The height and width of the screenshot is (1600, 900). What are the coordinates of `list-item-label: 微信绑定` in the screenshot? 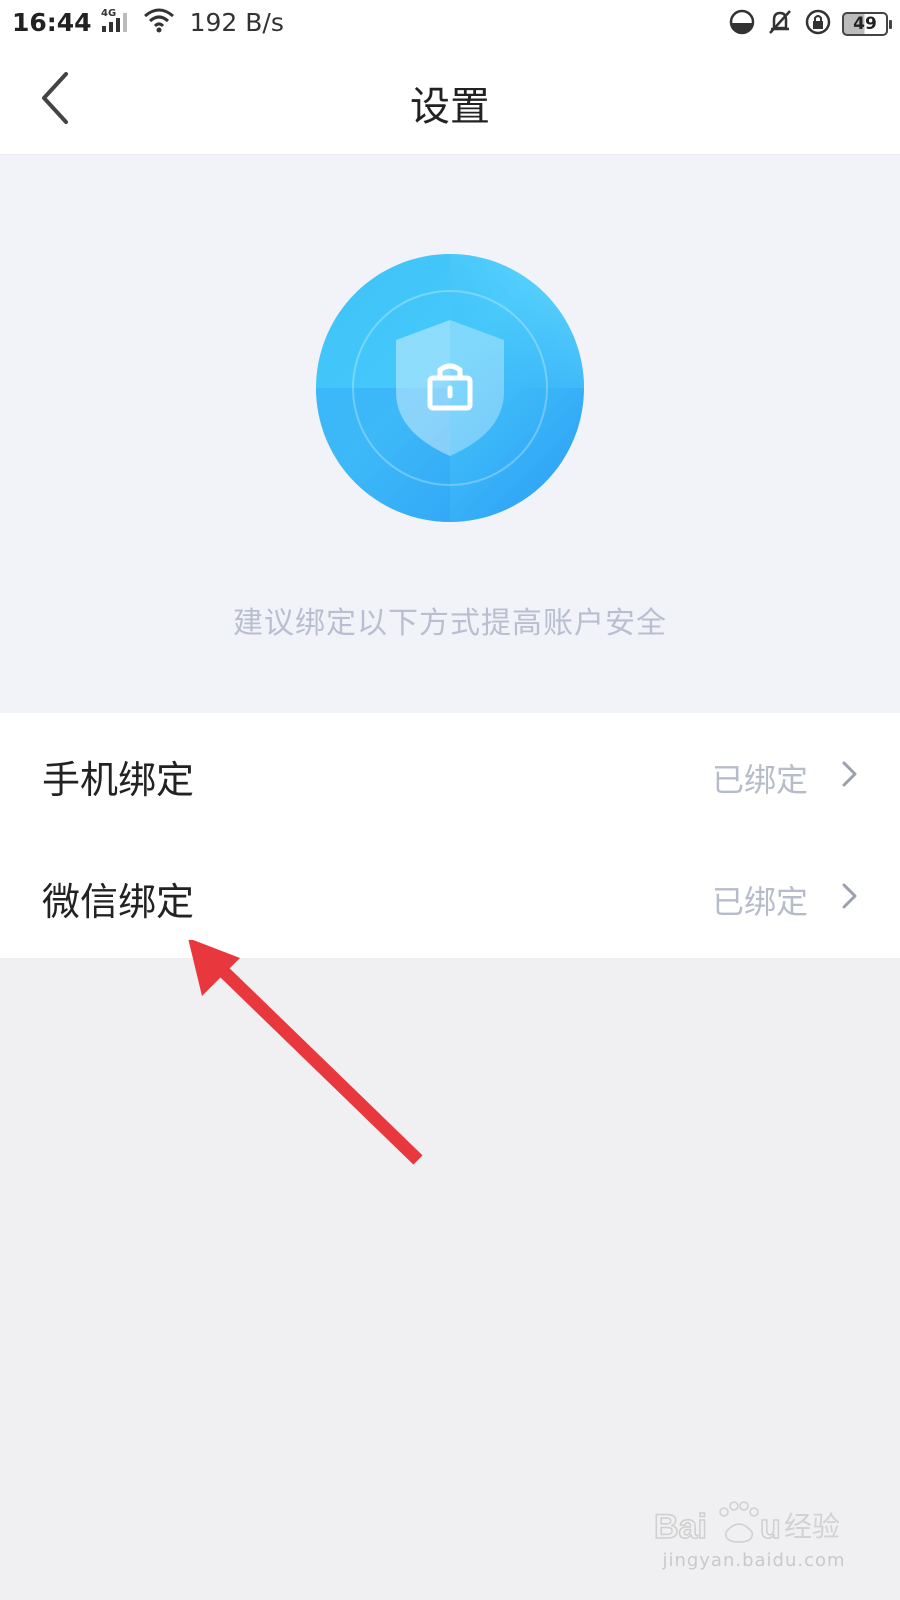 It's located at (118, 902).